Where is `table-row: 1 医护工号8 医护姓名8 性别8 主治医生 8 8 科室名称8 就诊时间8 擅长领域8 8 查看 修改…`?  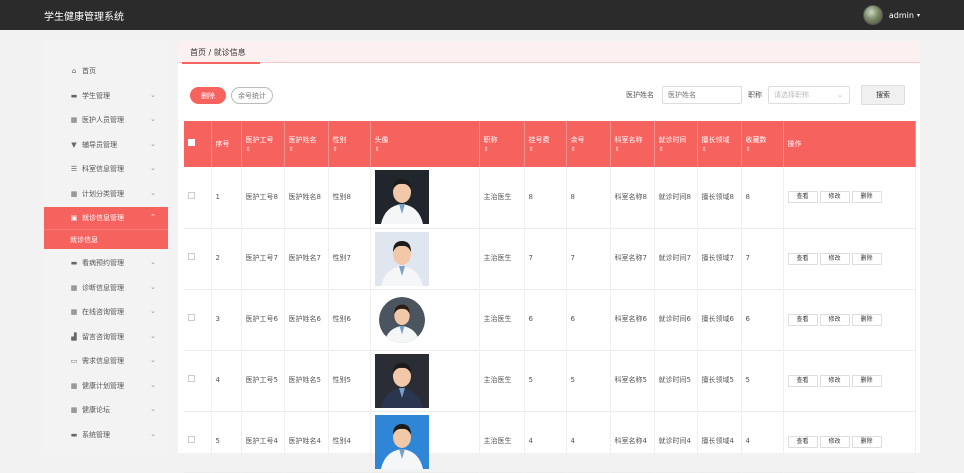 table-row: 1 医护工号8 医护姓名8 性别8 主治医生 8 8 科室名称8 就诊时间8 擅长领域8 8 查看 修改… is located at coordinates (550, 197).